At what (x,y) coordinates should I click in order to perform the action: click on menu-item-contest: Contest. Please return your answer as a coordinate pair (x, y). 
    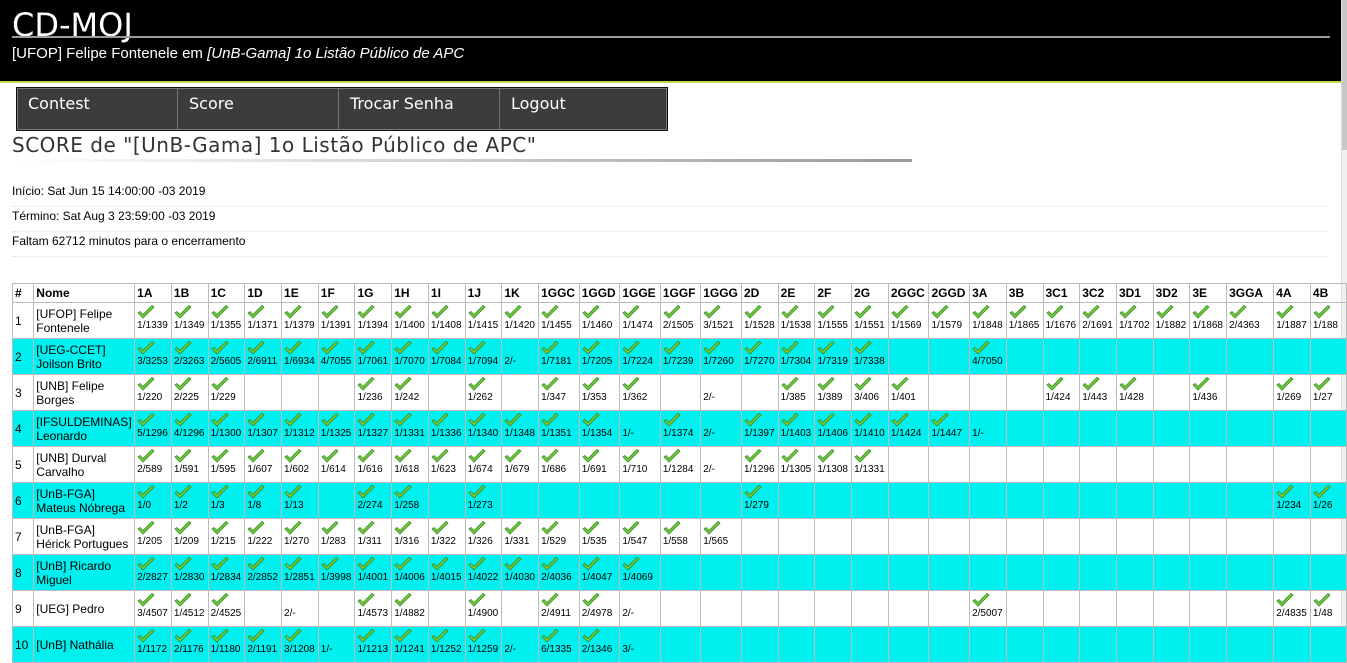
    Looking at the image, I should click on (97, 109).